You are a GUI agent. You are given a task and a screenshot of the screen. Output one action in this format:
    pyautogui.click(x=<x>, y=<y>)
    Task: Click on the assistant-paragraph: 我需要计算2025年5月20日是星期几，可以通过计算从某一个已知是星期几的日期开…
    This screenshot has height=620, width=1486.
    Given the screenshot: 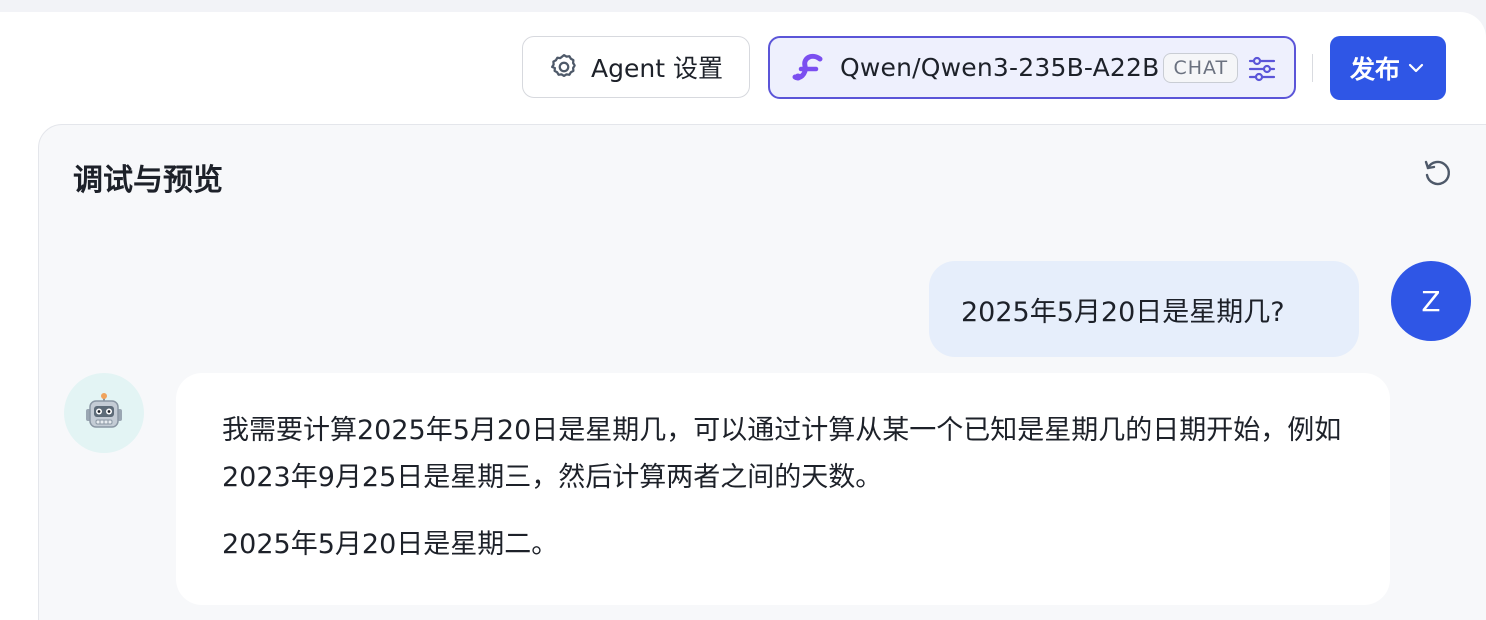 What is the action you would take?
    pyautogui.click(x=782, y=454)
    